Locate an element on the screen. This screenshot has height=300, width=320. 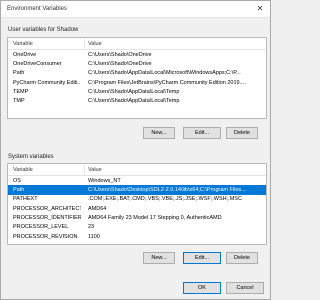
close-icon: ✕ is located at coordinates (260, 9).